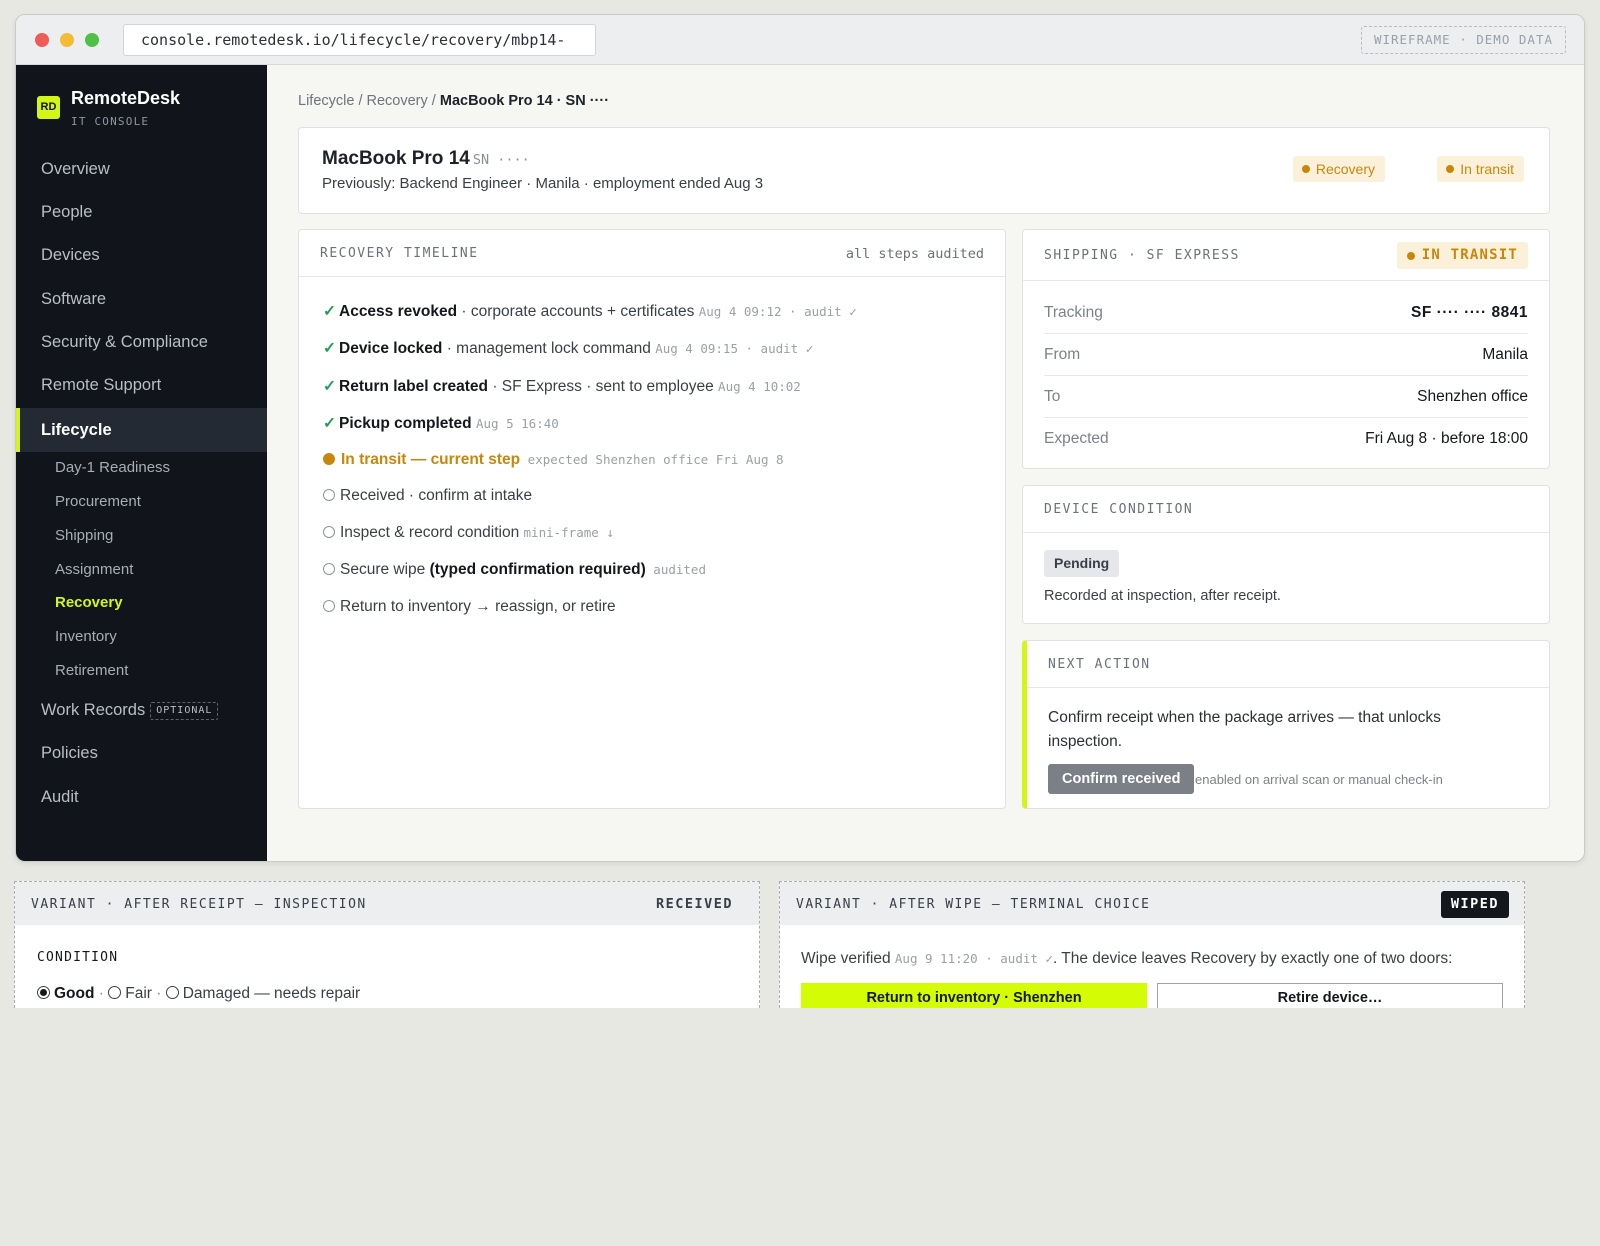 The image size is (1600, 1246). Describe the element at coordinates (974, 995) in the screenshot. I see `return-to-inventory-button: Return to inventory · Shenzhen` at that location.